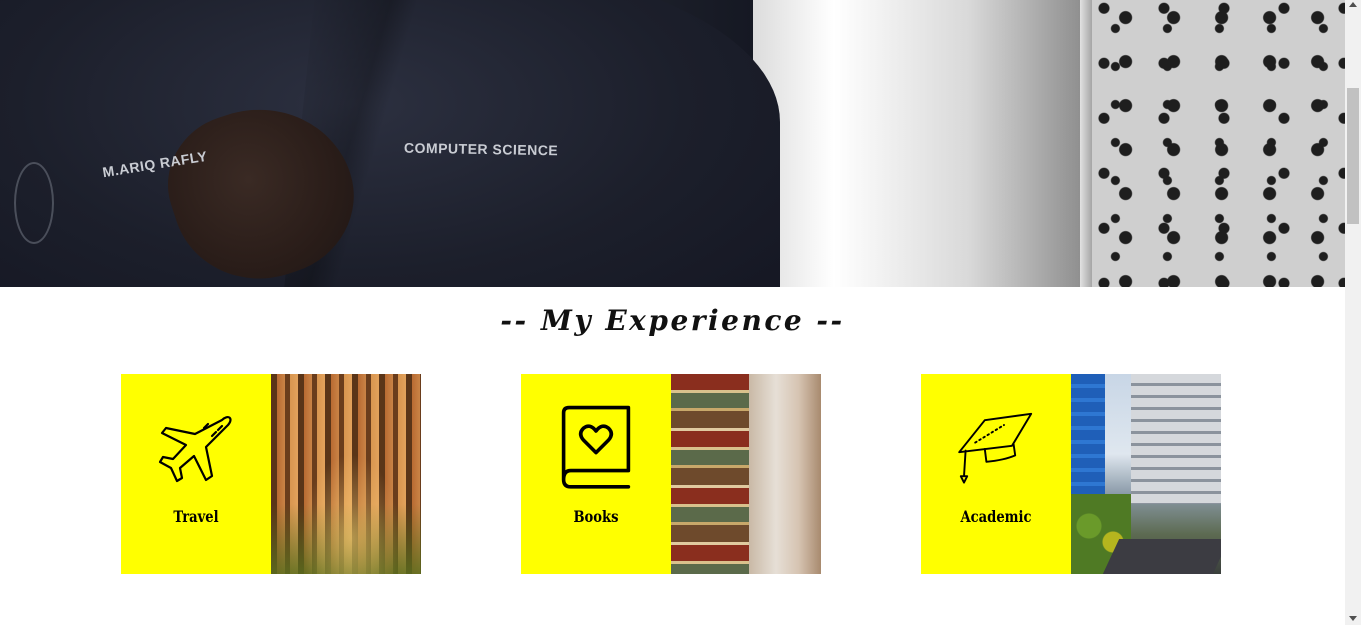 The image size is (1361, 625). I want to click on card-panel: Books, so click(596, 474).